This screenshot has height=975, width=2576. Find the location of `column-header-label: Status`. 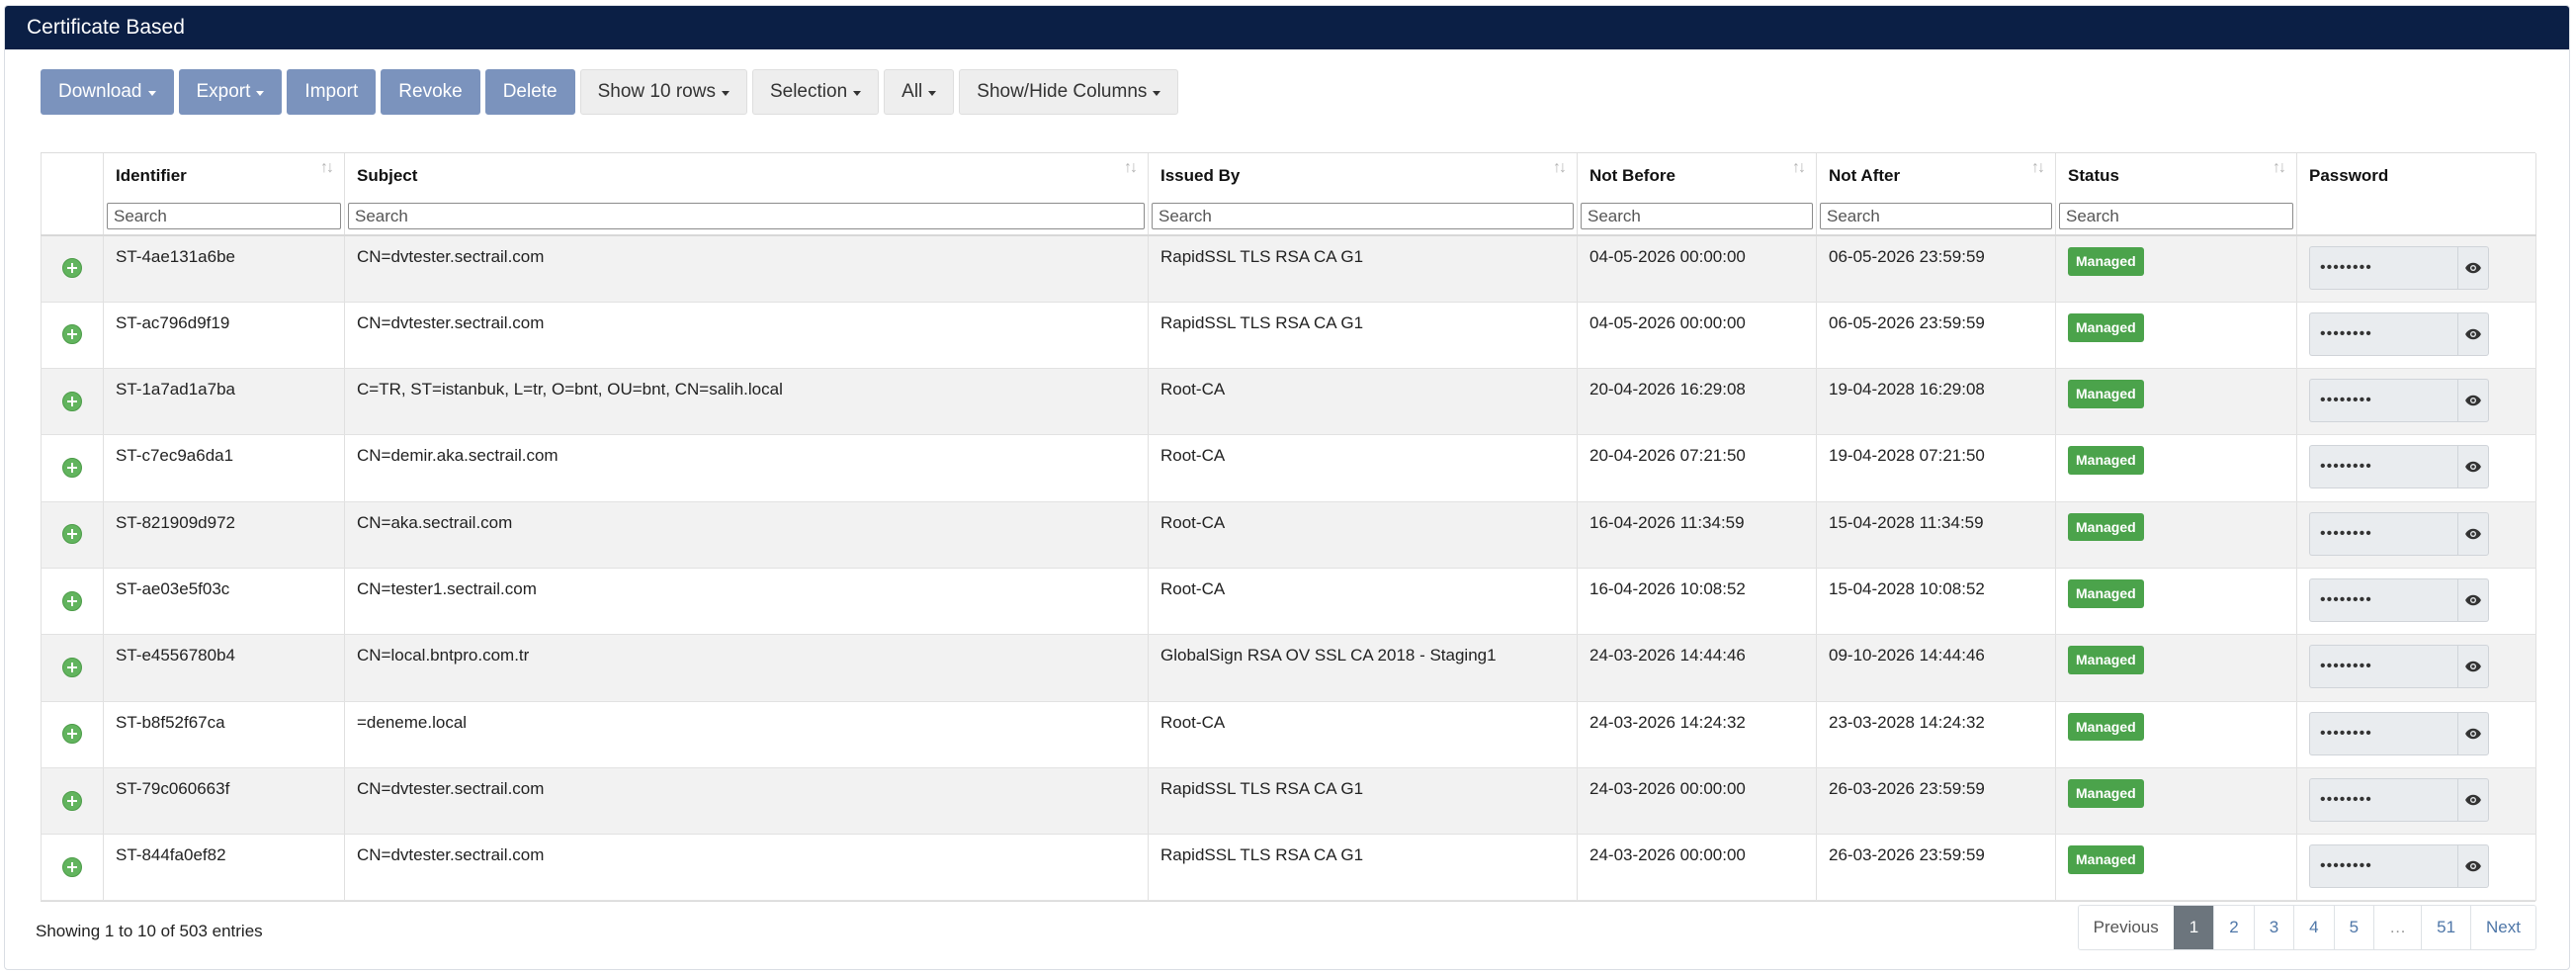

column-header-label: Status is located at coordinates (2093, 175).